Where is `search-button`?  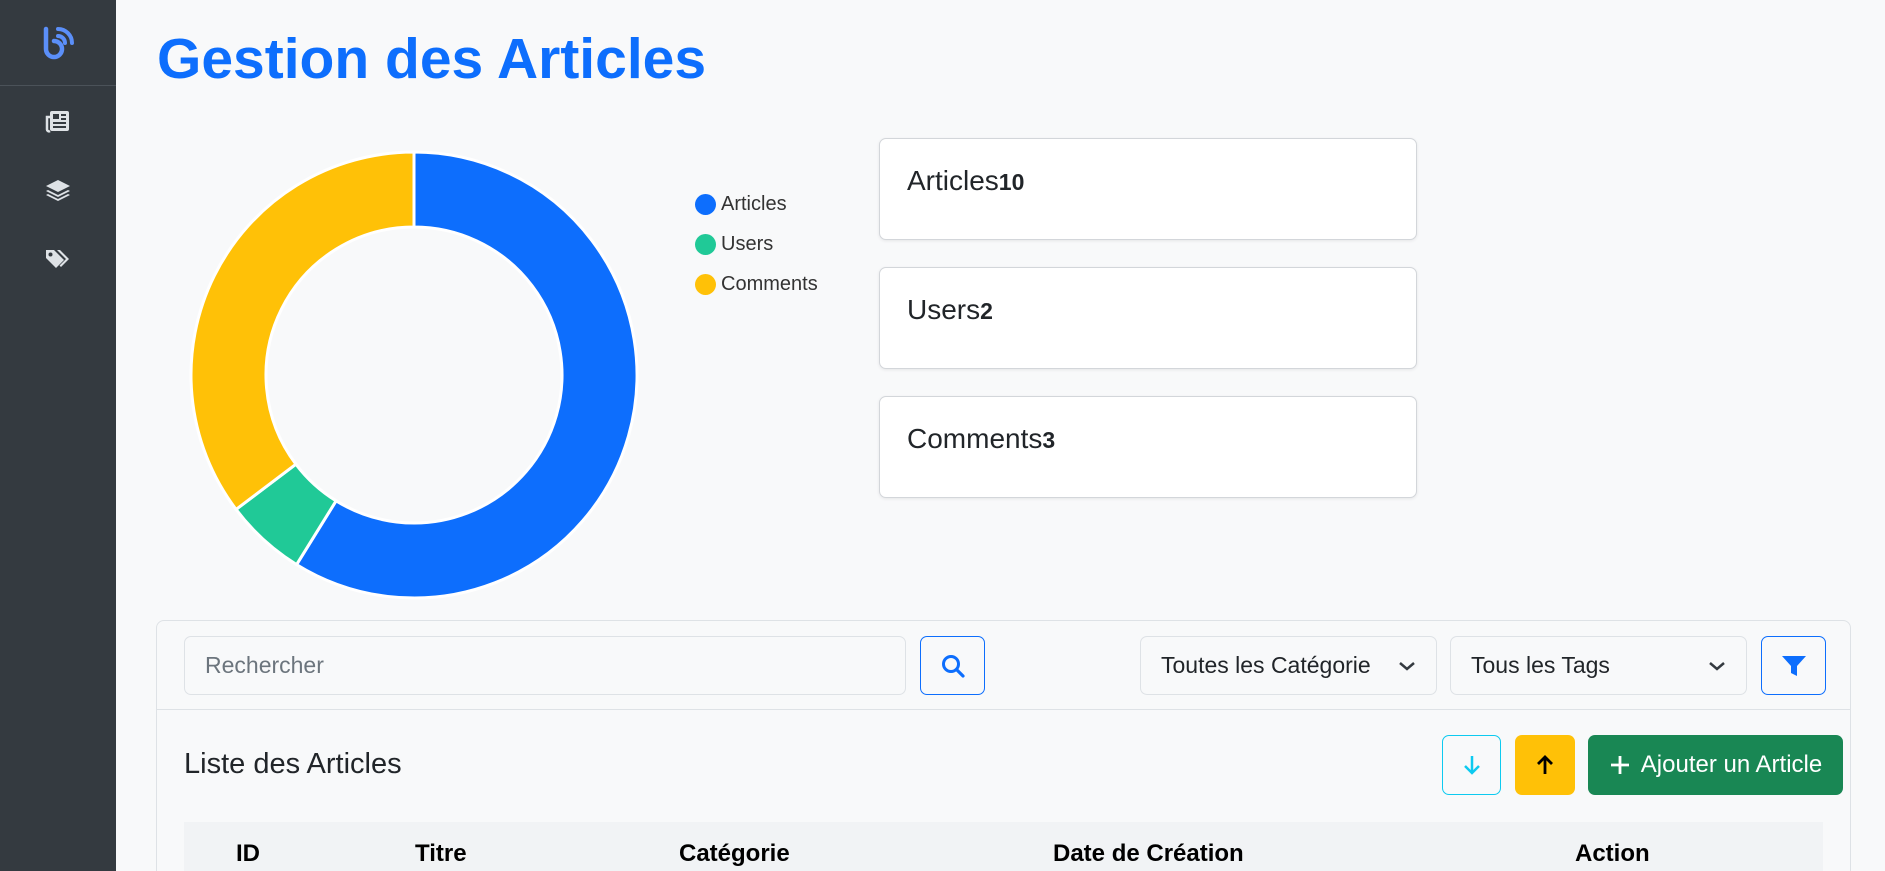
search-button is located at coordinates (952, 665).